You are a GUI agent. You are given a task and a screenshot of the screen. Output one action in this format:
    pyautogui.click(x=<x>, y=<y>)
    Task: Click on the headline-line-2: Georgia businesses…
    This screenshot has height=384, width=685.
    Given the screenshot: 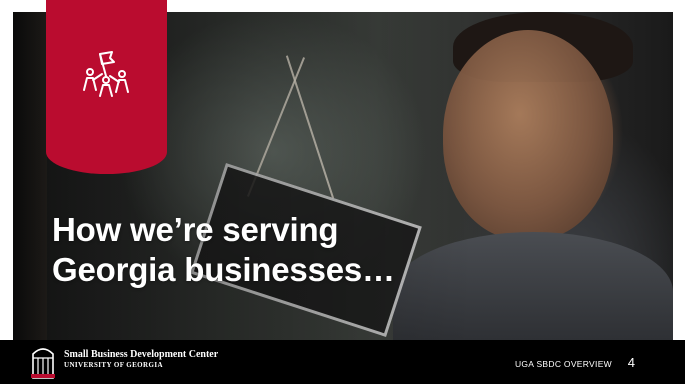 What is the action you would take?
    pyautogui.click(x=223, y=269)
    